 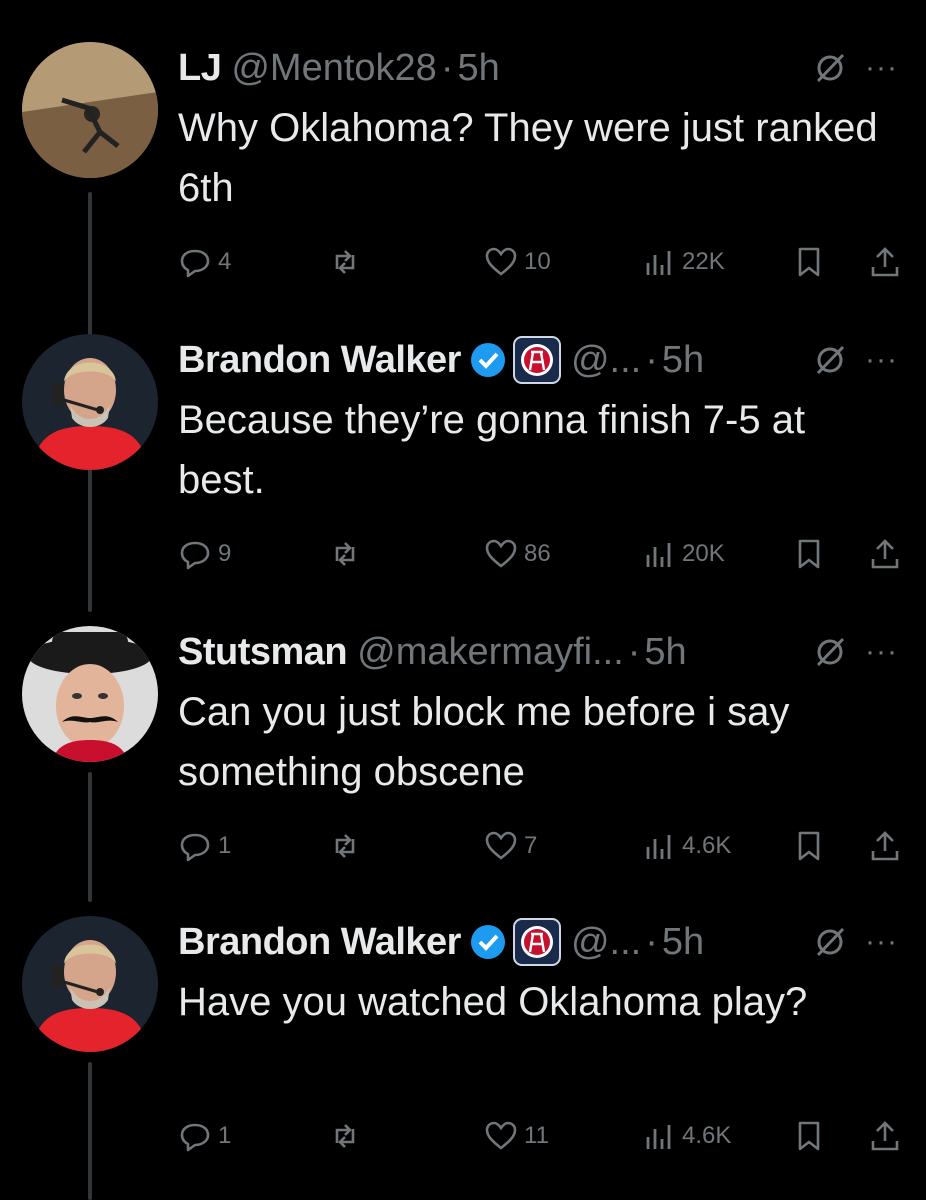 What do you see at coordinates (333, 68) in the screenshot?
I see `author-handle: @Mentok28` at bounding box center [333, 68].